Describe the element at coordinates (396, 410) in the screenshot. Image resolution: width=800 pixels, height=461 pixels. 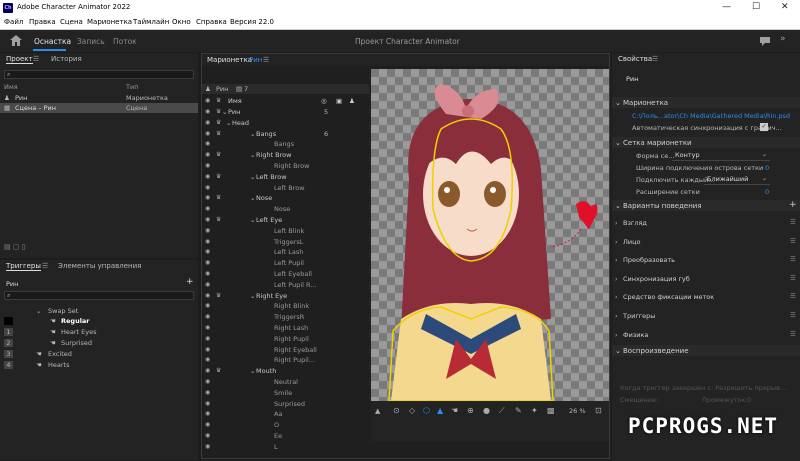
I see `select-tool-icon: ⊙` at that location.